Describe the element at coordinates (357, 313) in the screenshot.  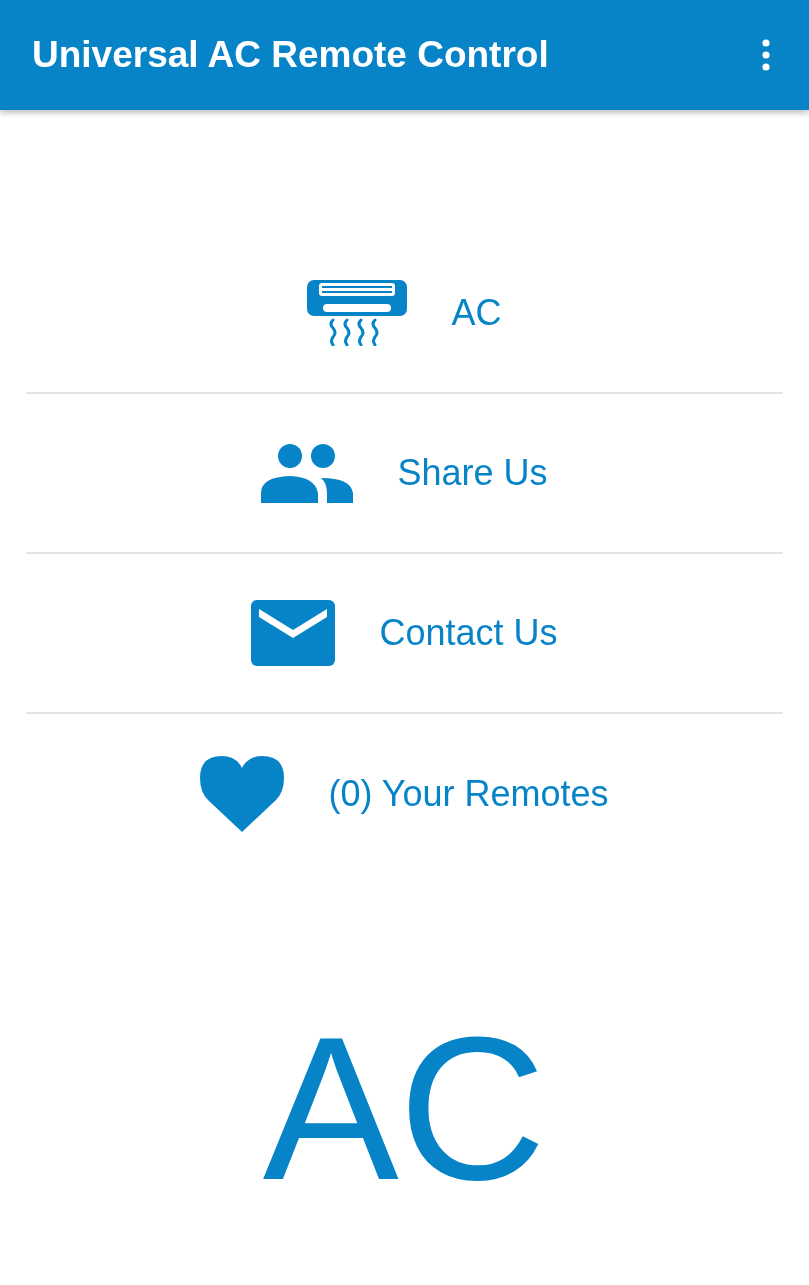
I see `air-conditioner-icon` at that location.